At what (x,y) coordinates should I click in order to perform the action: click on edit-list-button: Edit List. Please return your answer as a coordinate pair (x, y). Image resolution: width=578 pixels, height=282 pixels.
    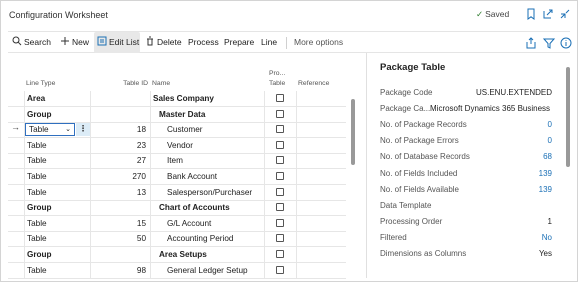
    Looking at the image, I should click on (117, 42).